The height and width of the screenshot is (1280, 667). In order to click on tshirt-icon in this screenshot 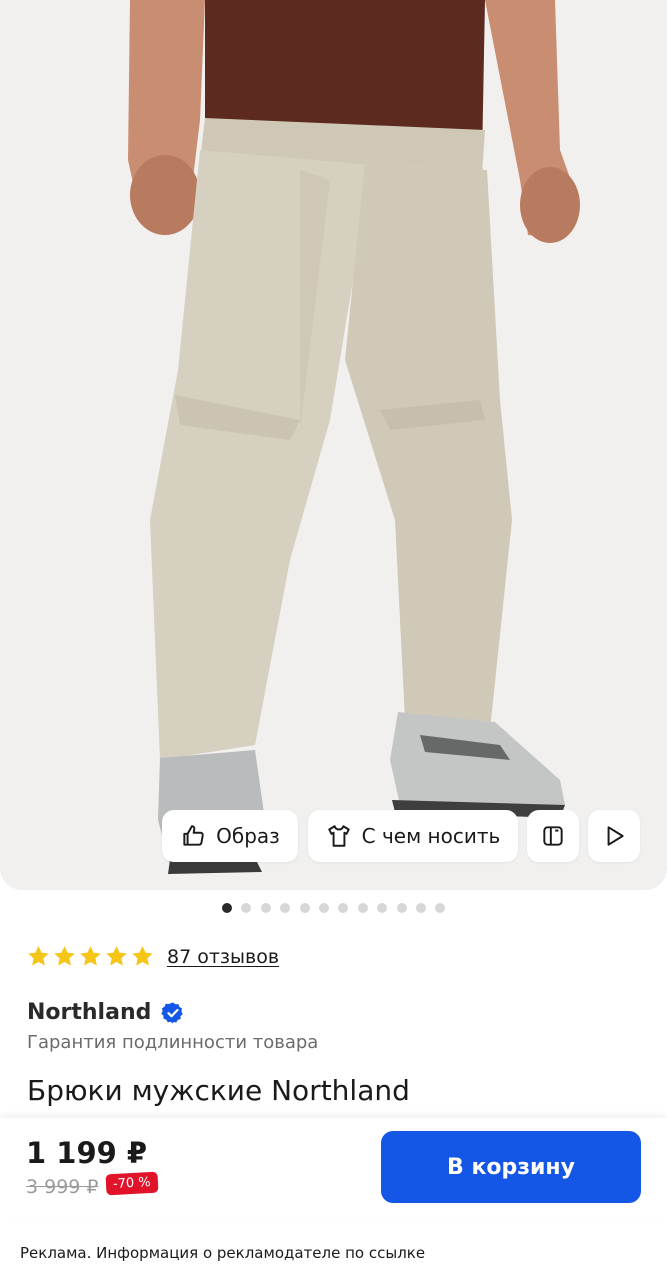, I will do `click(338, 836)`.